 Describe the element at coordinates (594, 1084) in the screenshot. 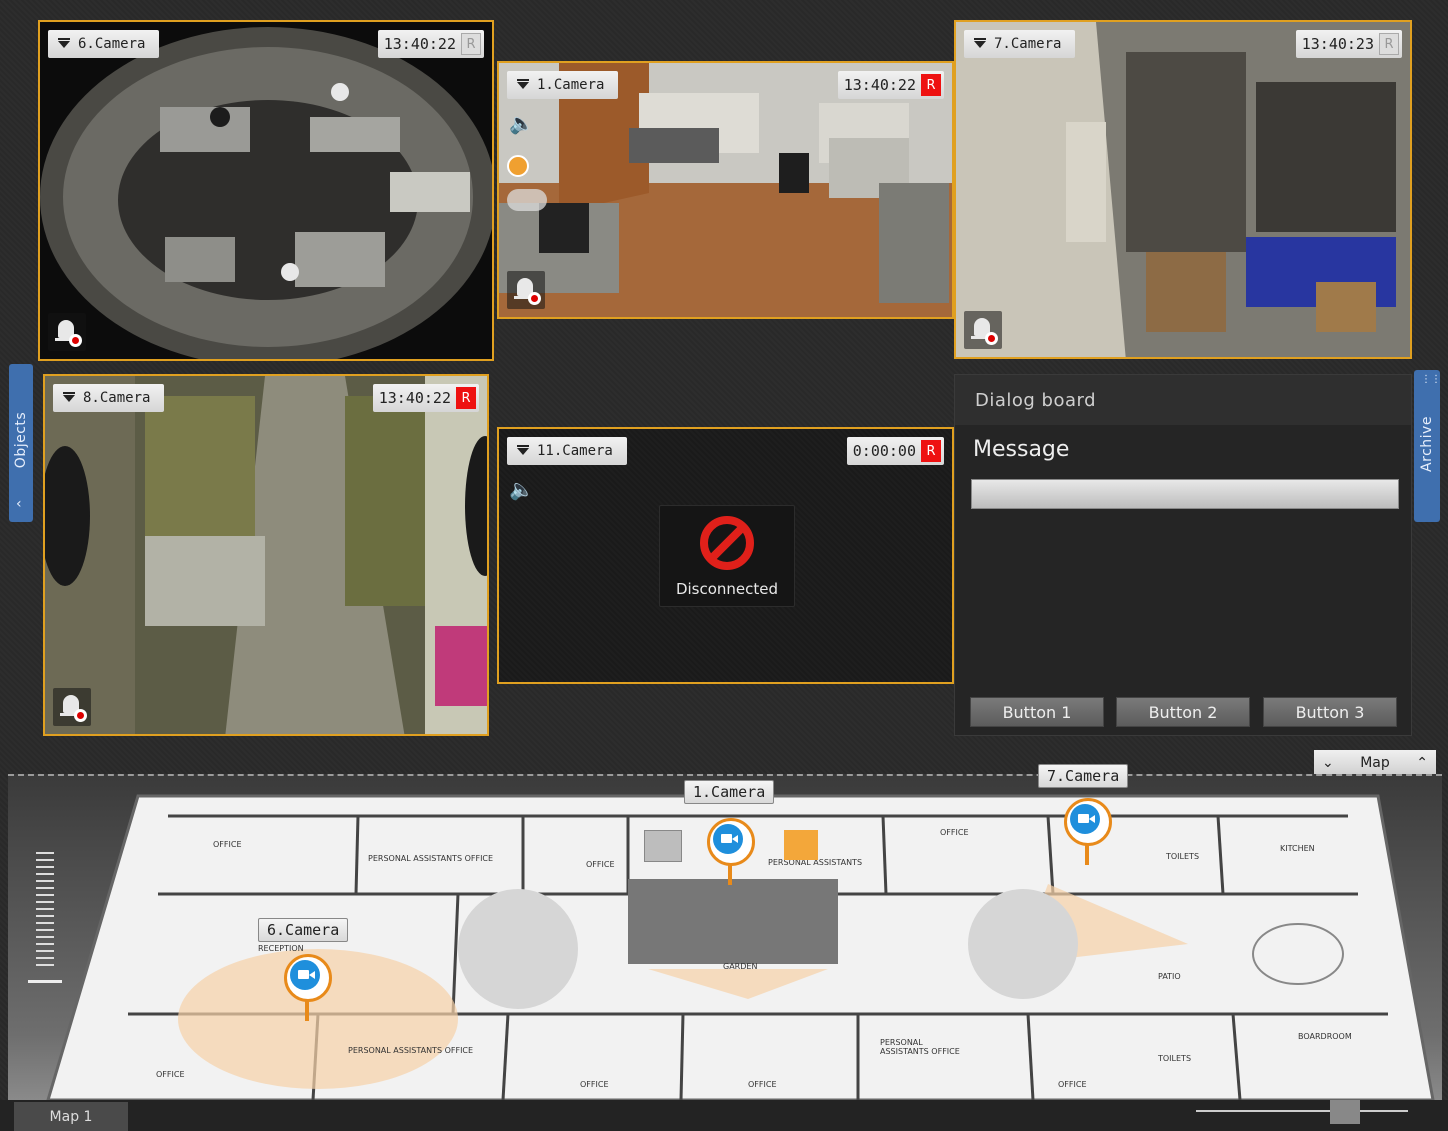

I see `room-label-office-5: OFFICE` at that location.